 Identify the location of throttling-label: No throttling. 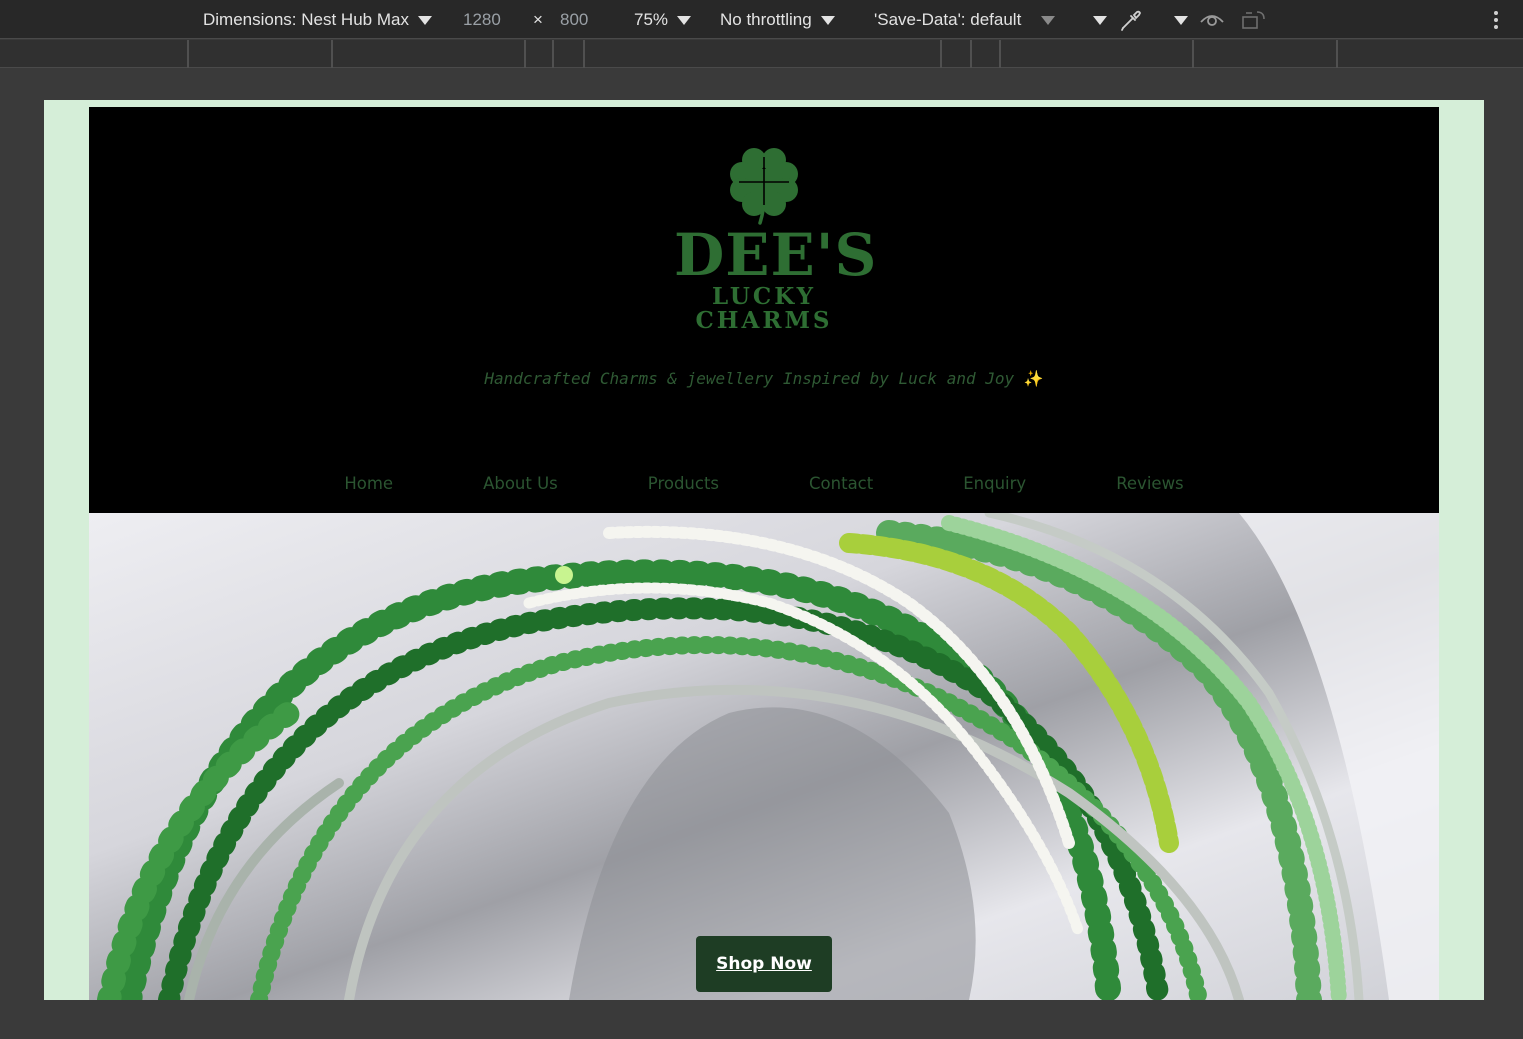
(766, 19).